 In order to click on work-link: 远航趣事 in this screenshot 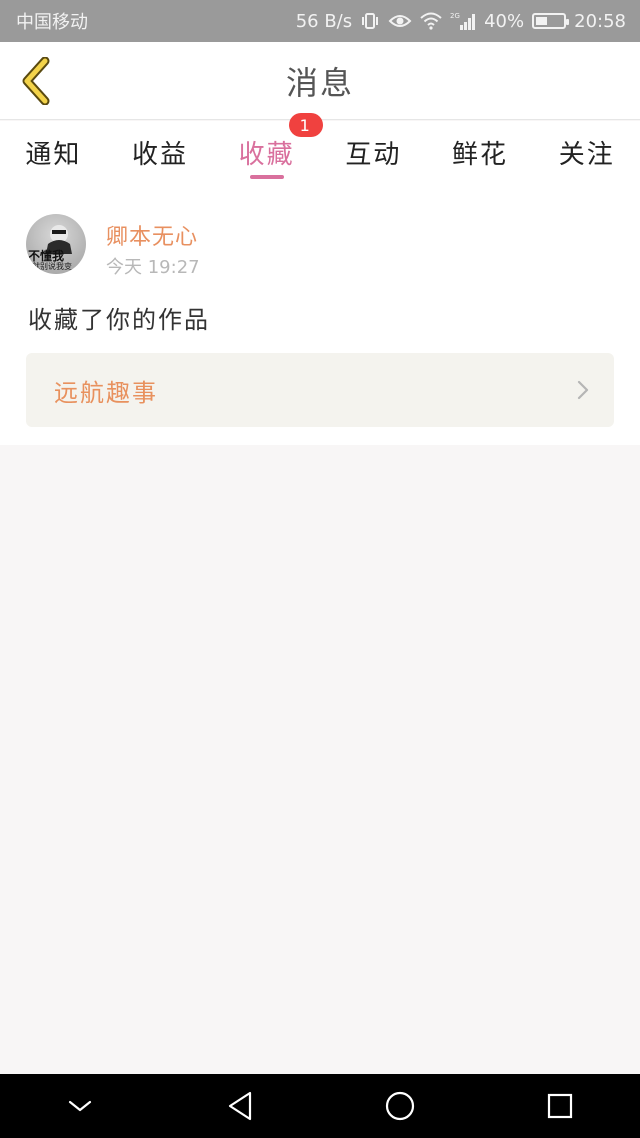, I will do `click(320, 390)`.